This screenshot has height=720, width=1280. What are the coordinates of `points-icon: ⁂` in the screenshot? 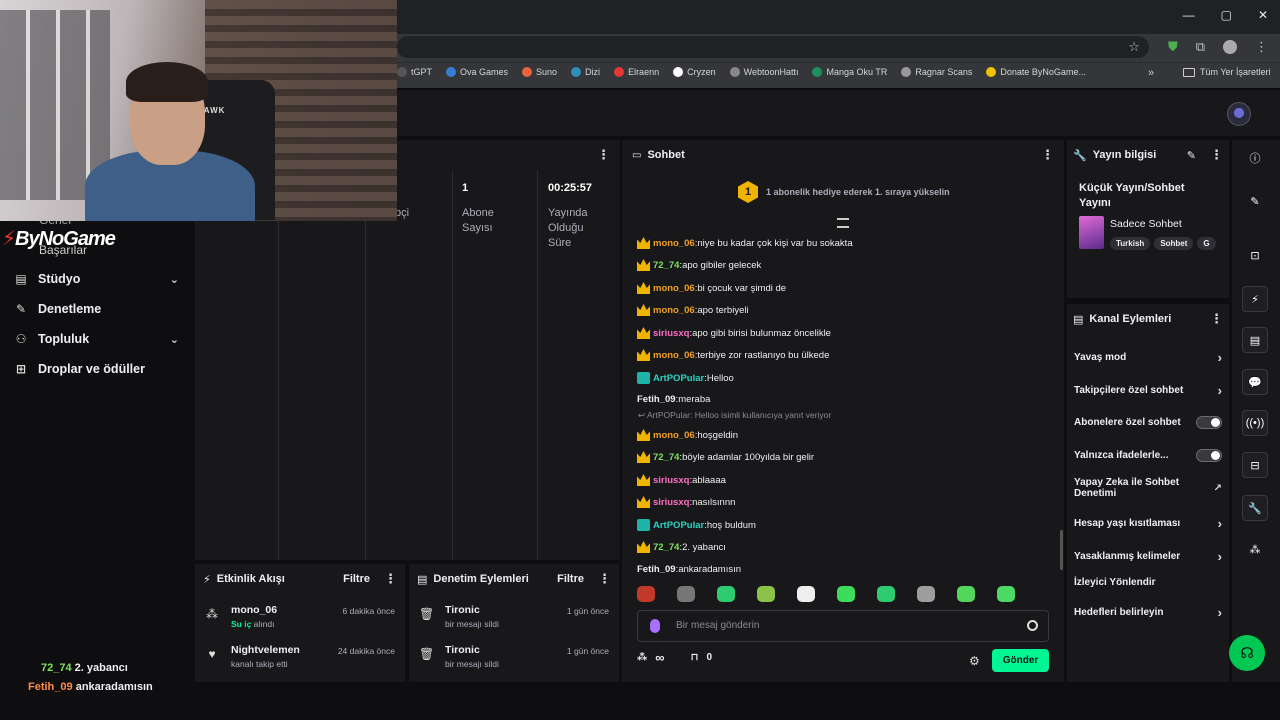 It's located at (1255, 549).